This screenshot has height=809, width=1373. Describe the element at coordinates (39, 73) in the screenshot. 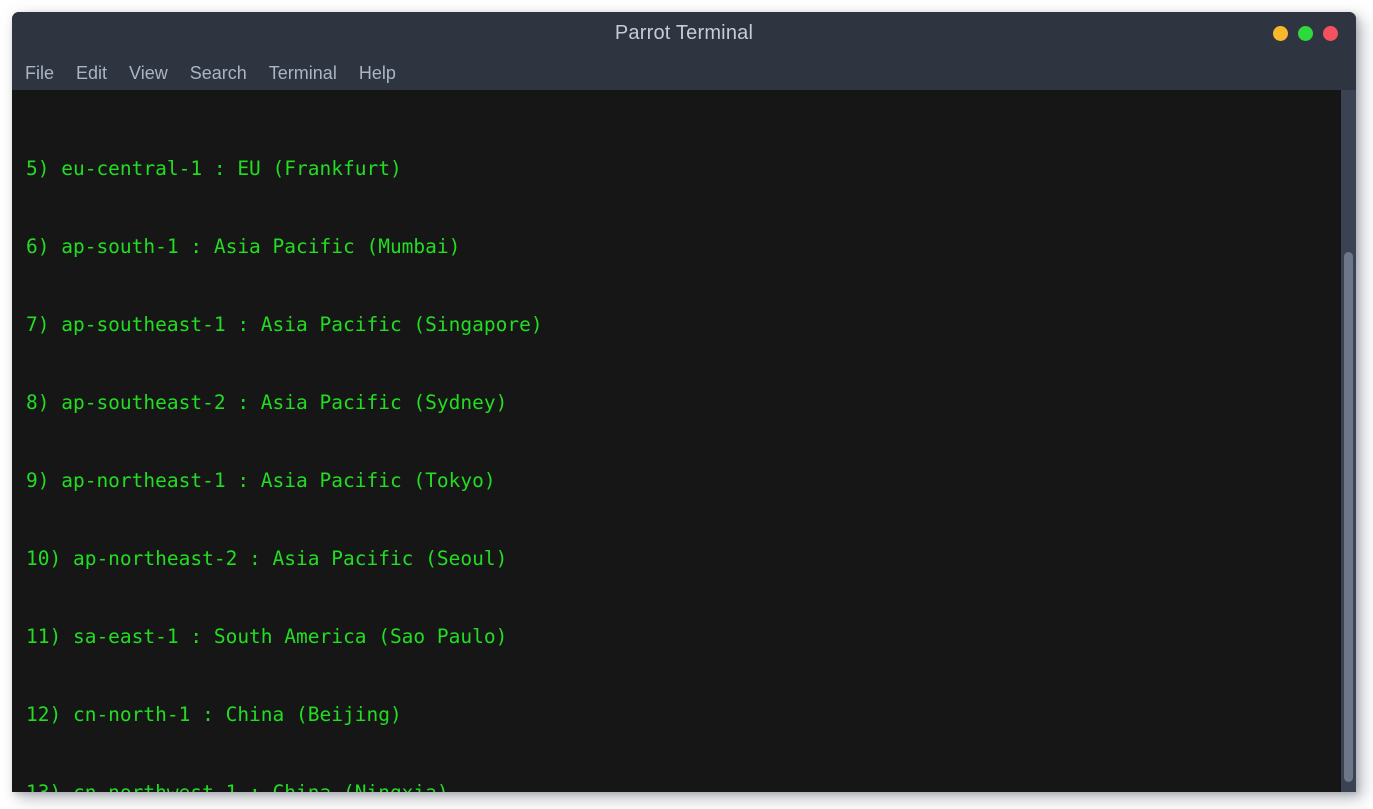

I see `menu-item-file: File` at that location.